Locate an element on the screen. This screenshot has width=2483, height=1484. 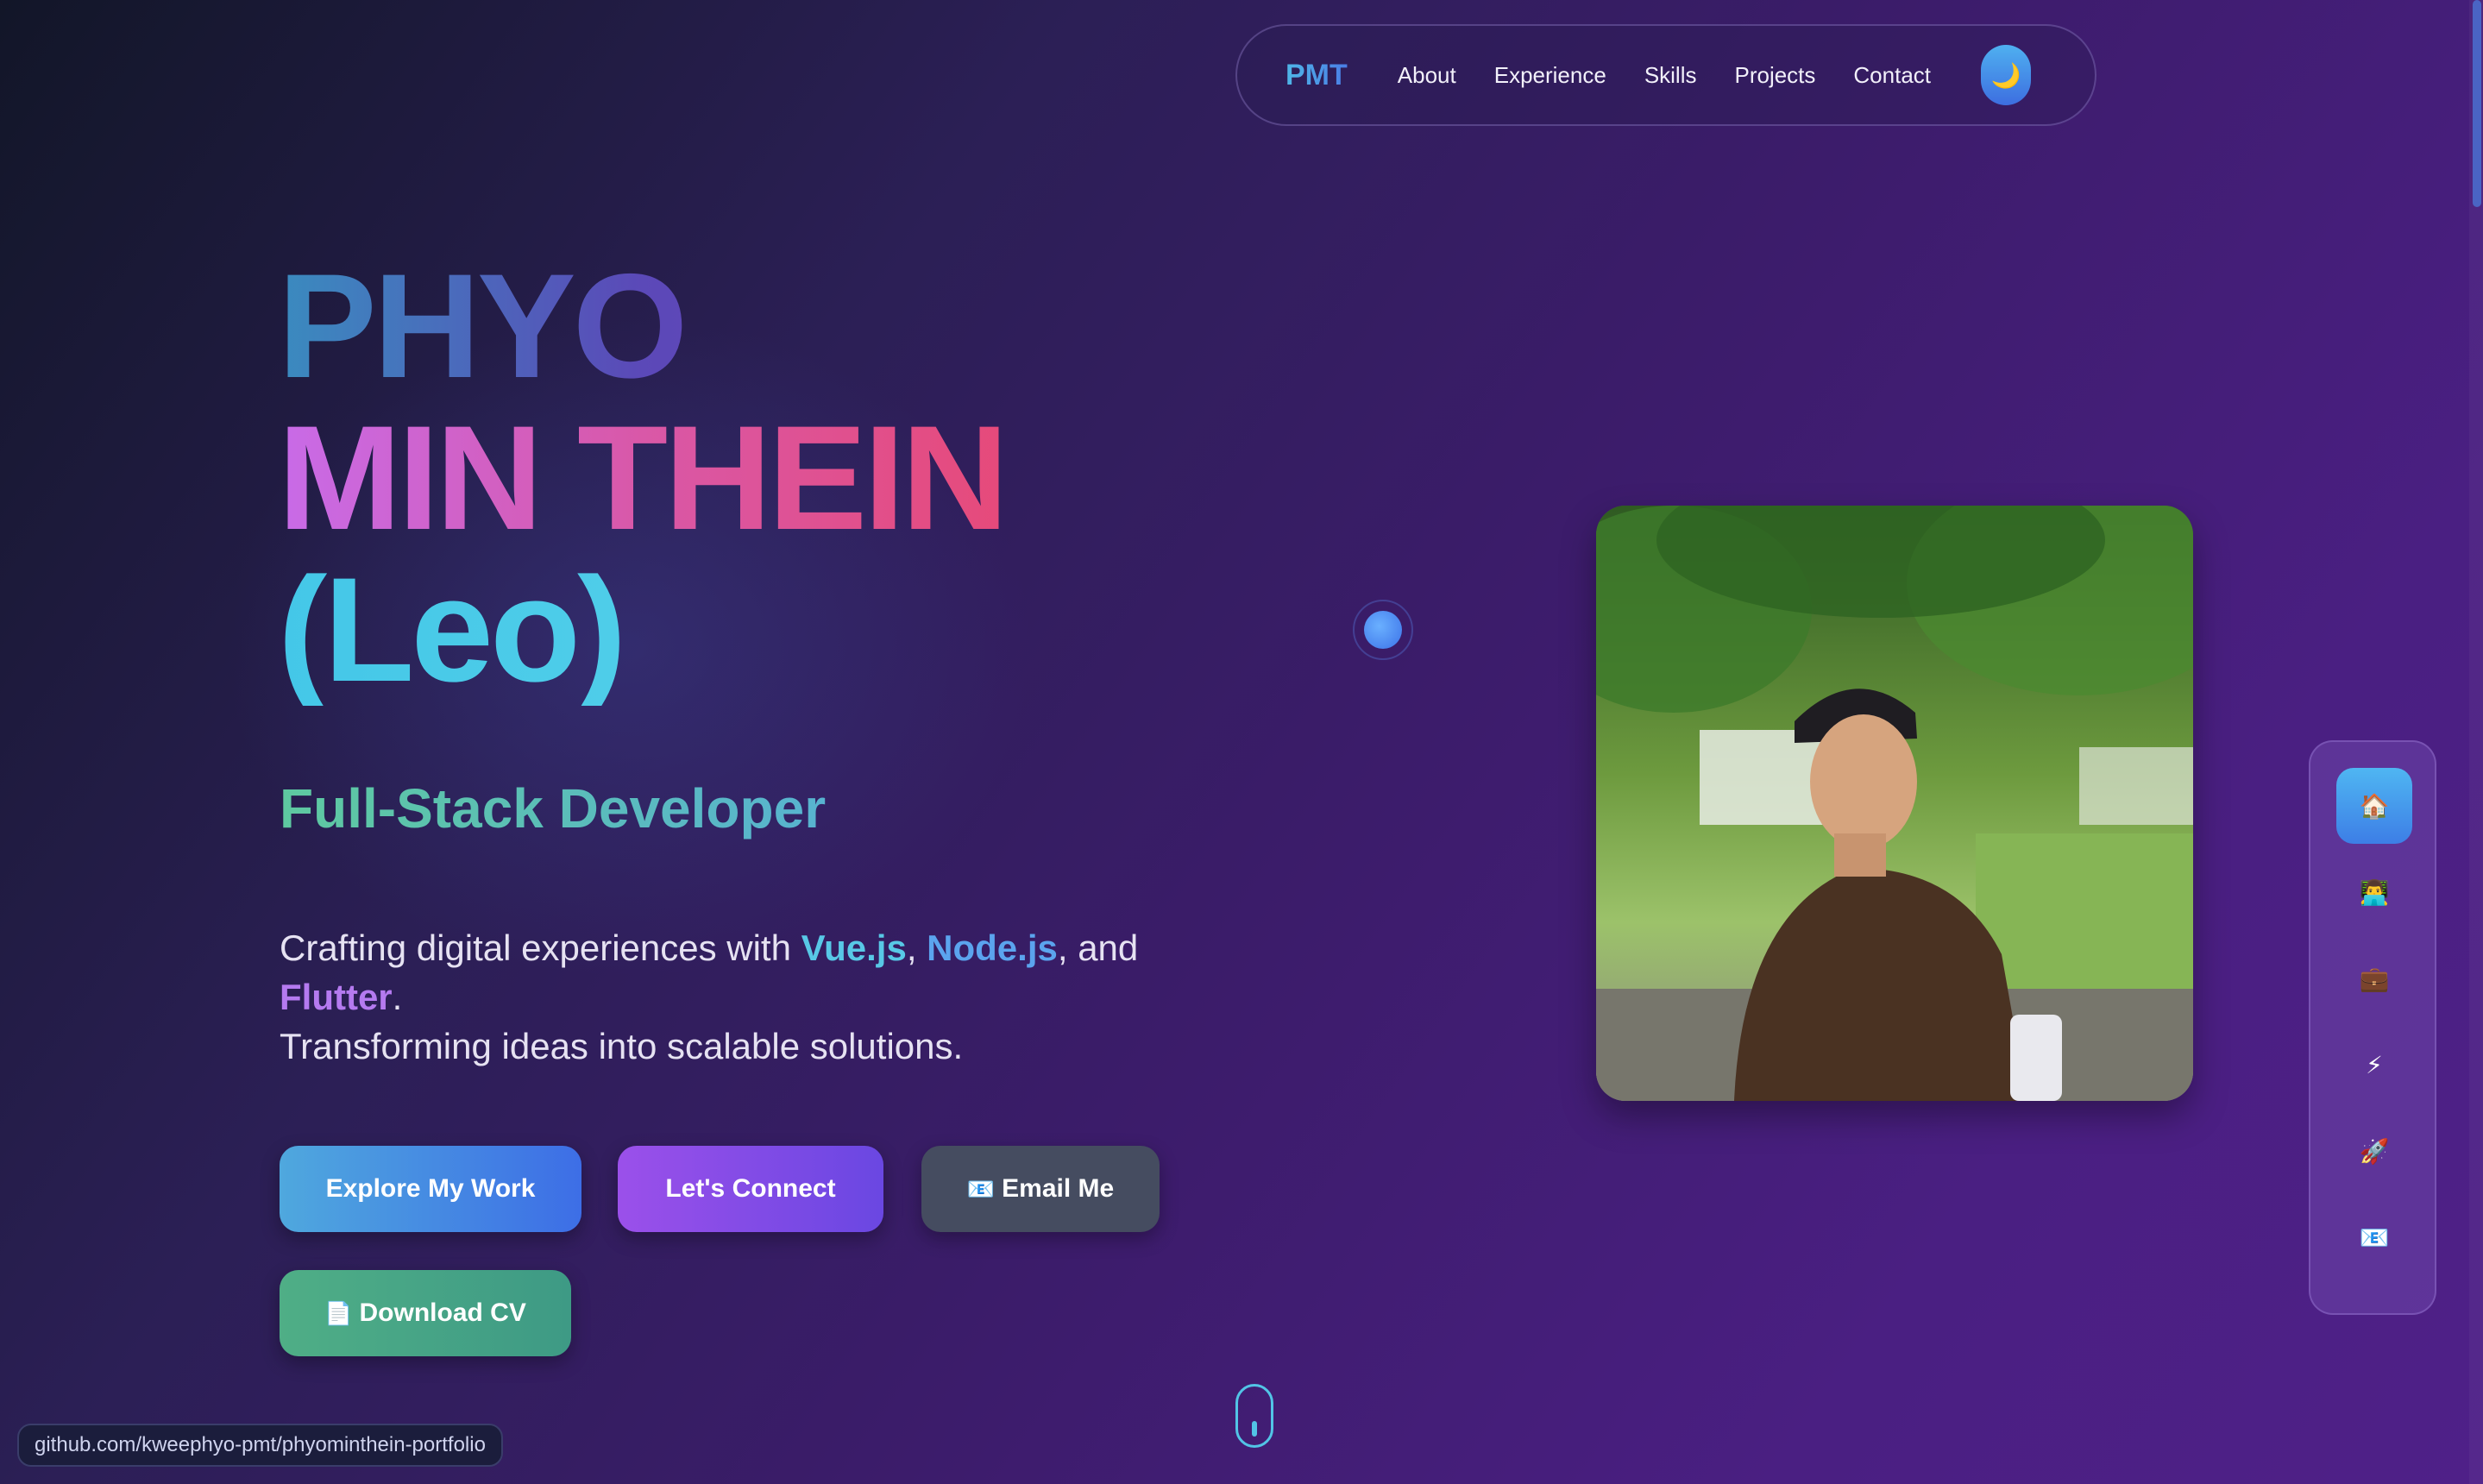
sidenav-skills: ⚡ is located at coordinates (2374, 1065).